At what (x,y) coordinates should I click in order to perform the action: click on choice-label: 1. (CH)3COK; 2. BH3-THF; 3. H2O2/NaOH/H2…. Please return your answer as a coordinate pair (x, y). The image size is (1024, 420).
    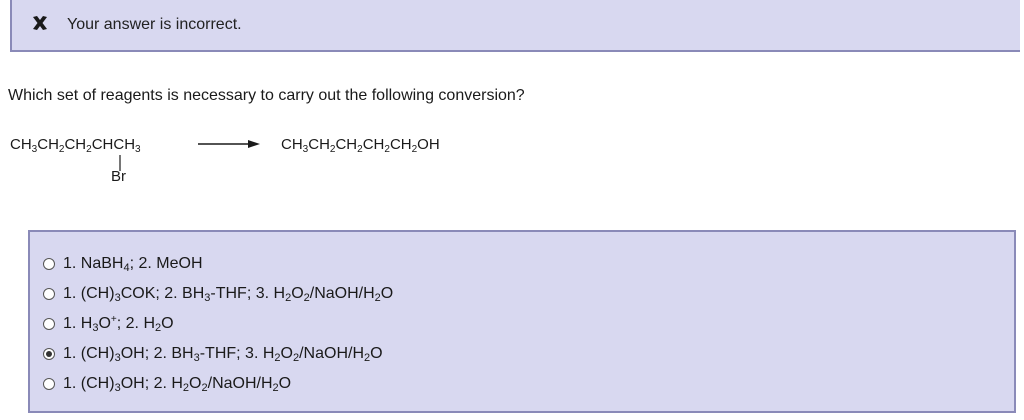
    Looking at the image, I should click on (228, 294).